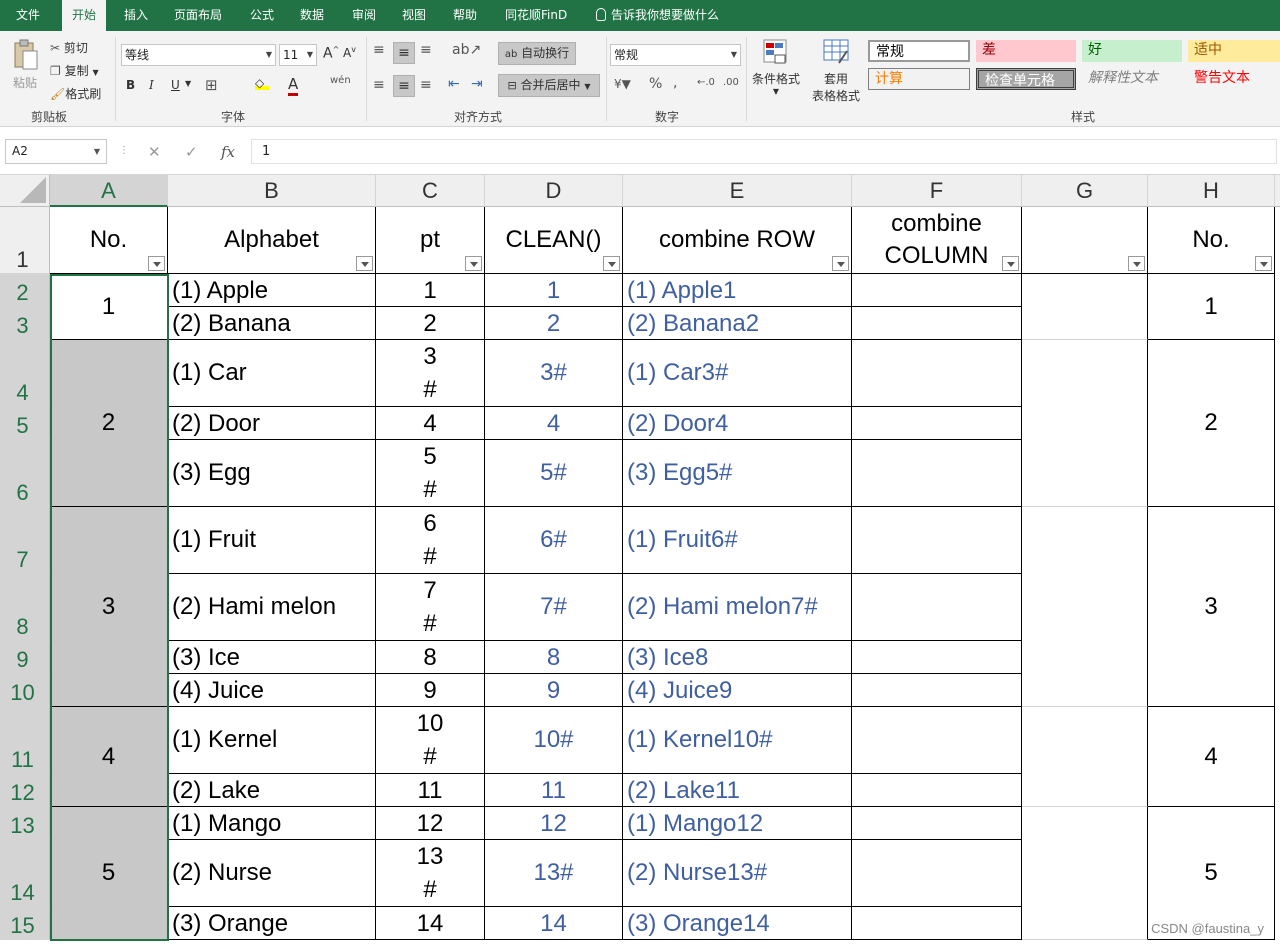 The width and height of the screenshot is (1280, 944). I want to click on header-clean: CLEAN(), so click(554, 240).